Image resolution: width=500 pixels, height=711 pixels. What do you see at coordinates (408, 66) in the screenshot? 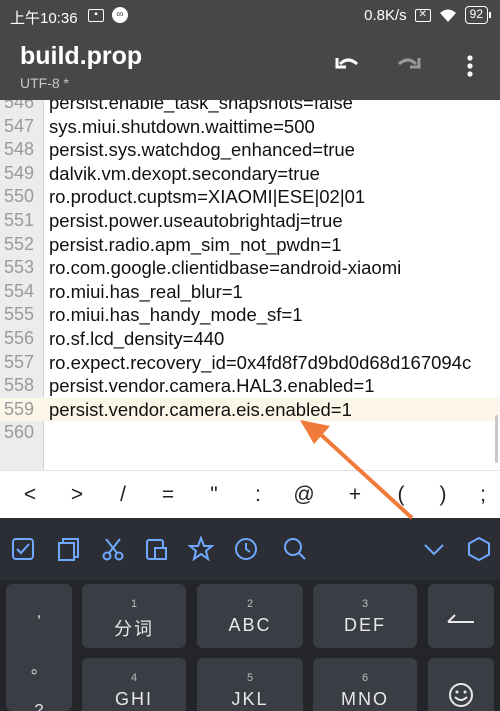
I see `redo-icon` at bounding box center [408, 66].